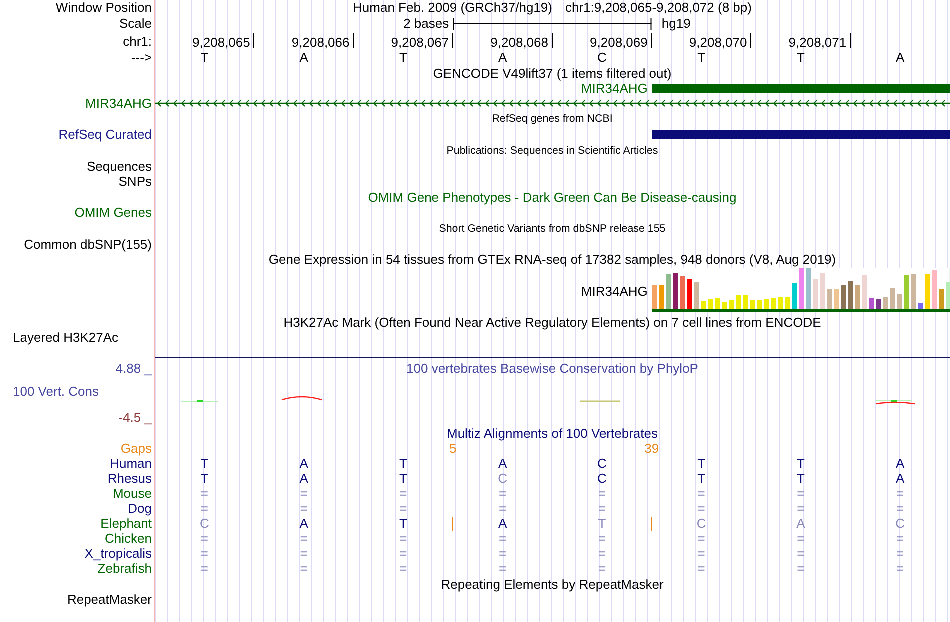  I want to click on species-label: Rhesus, so click(130, 478).